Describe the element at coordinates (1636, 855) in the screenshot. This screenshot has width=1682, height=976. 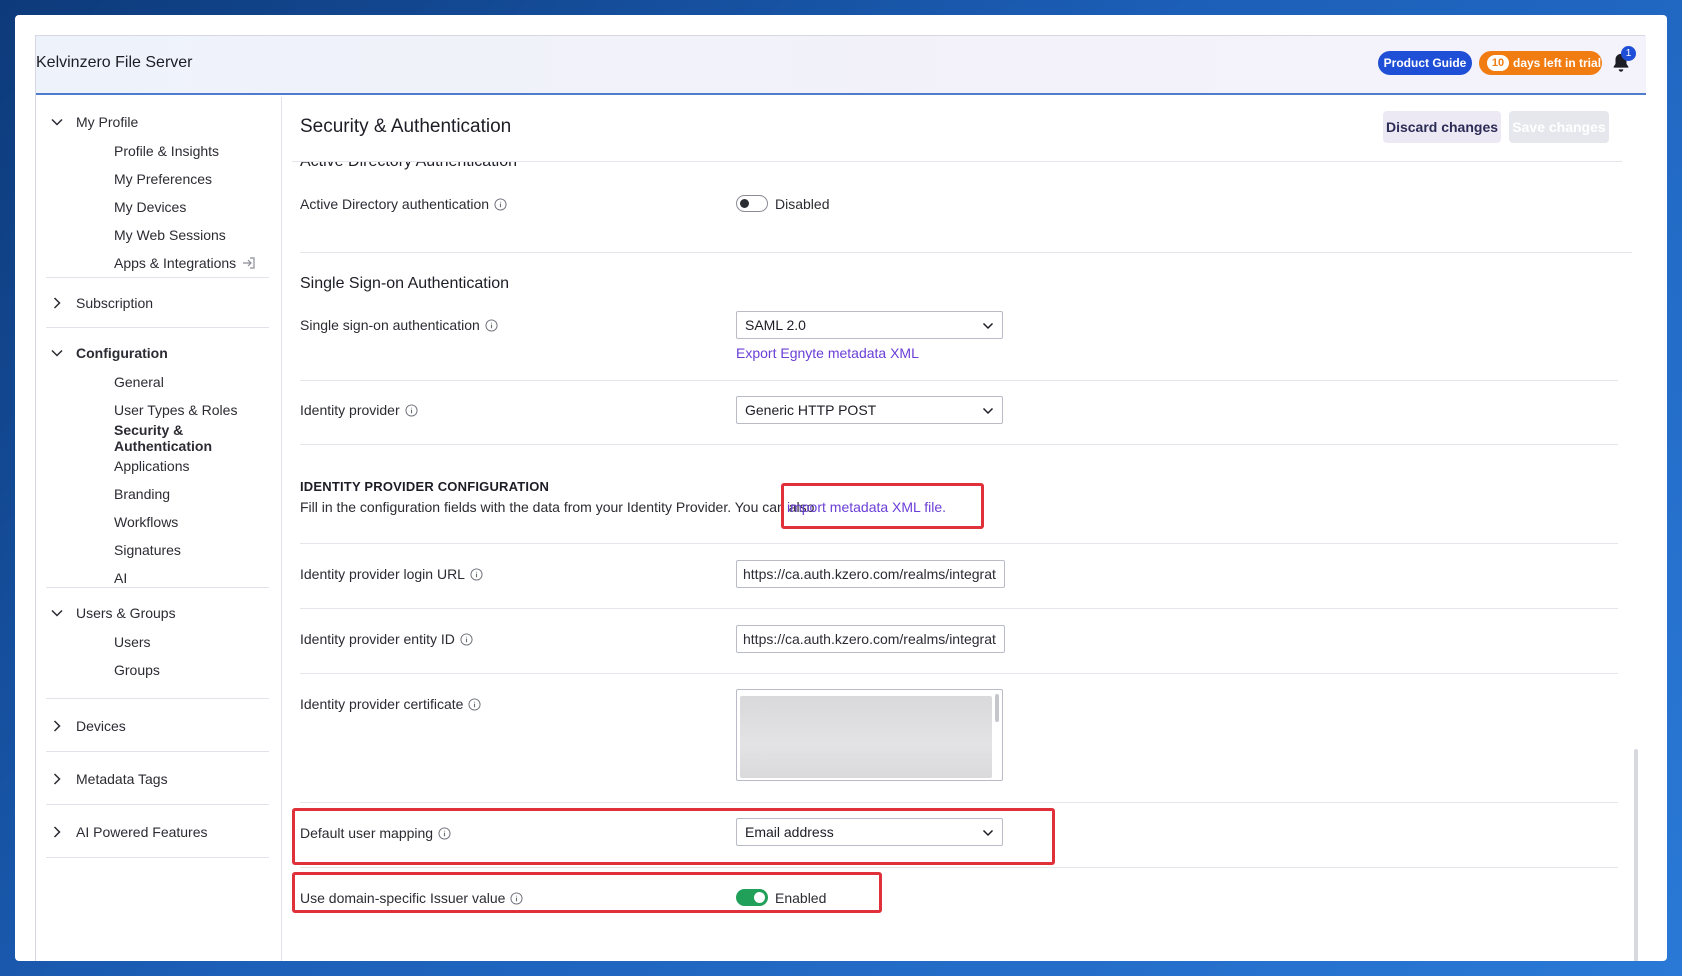
I see `main-scrollbar` at that location.